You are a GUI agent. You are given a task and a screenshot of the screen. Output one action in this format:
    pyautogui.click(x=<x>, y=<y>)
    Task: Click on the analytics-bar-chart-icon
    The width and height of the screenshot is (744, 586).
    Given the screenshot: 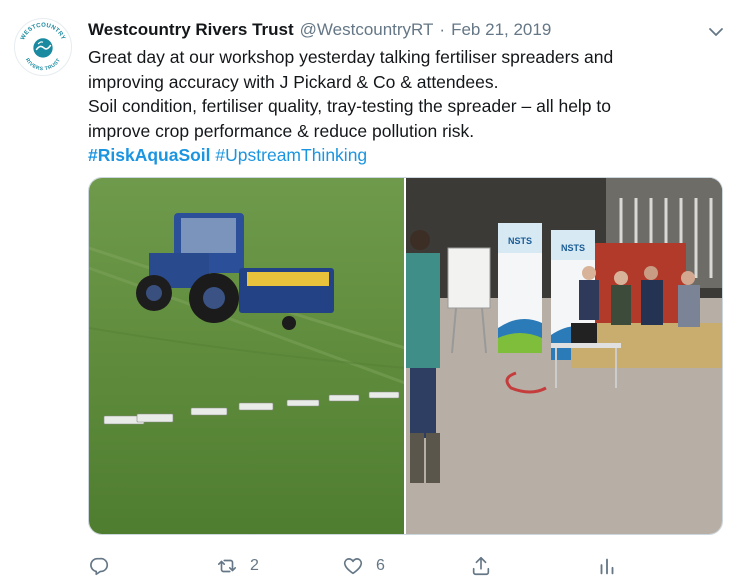 What is the action you would take?
    pyautogui.click(x=607, y=566)
    